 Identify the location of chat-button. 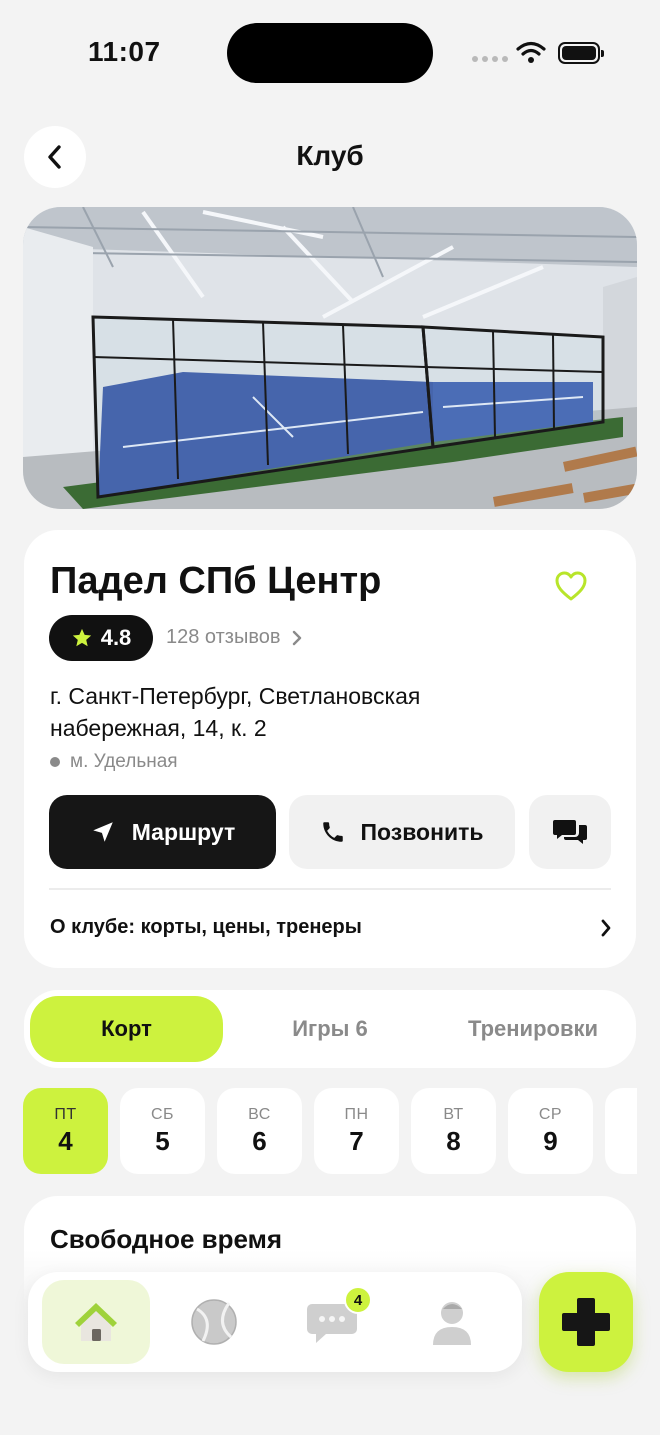
(570, 832).